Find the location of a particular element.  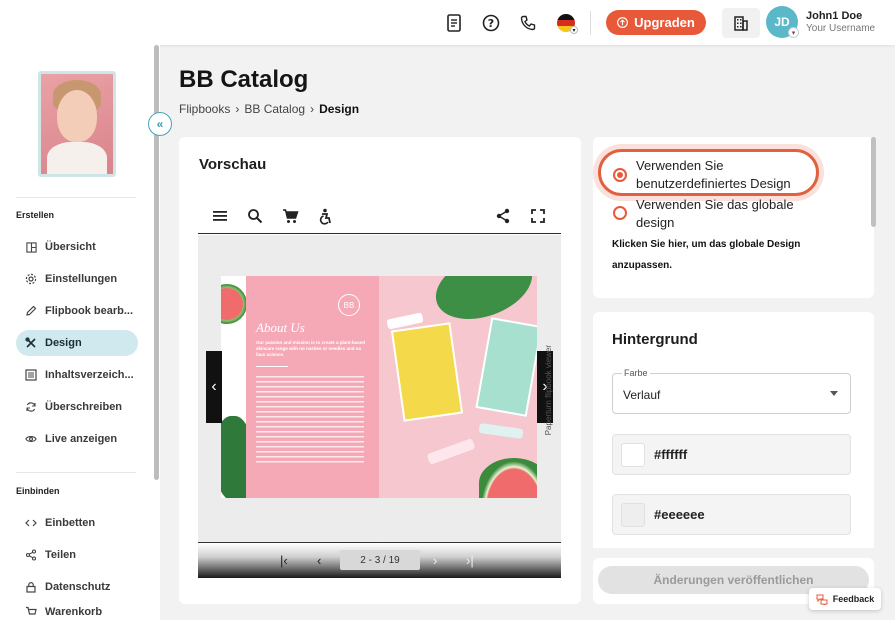

page-title: BB Catalog is located at coordinates (244, 79).